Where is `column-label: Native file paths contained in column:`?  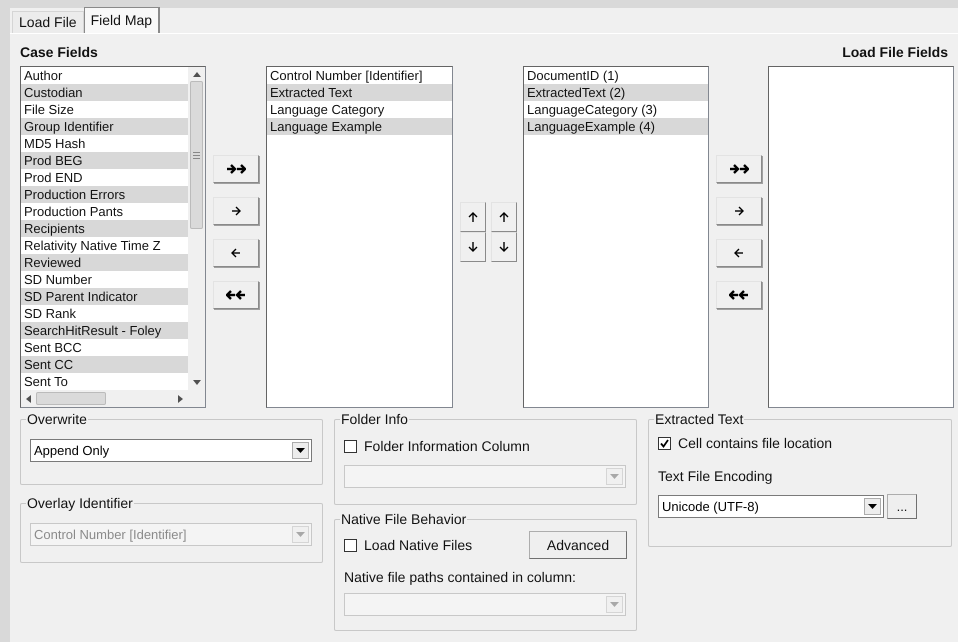 column-label: Native file paths contained in column: is located at coordinates (460, 577).